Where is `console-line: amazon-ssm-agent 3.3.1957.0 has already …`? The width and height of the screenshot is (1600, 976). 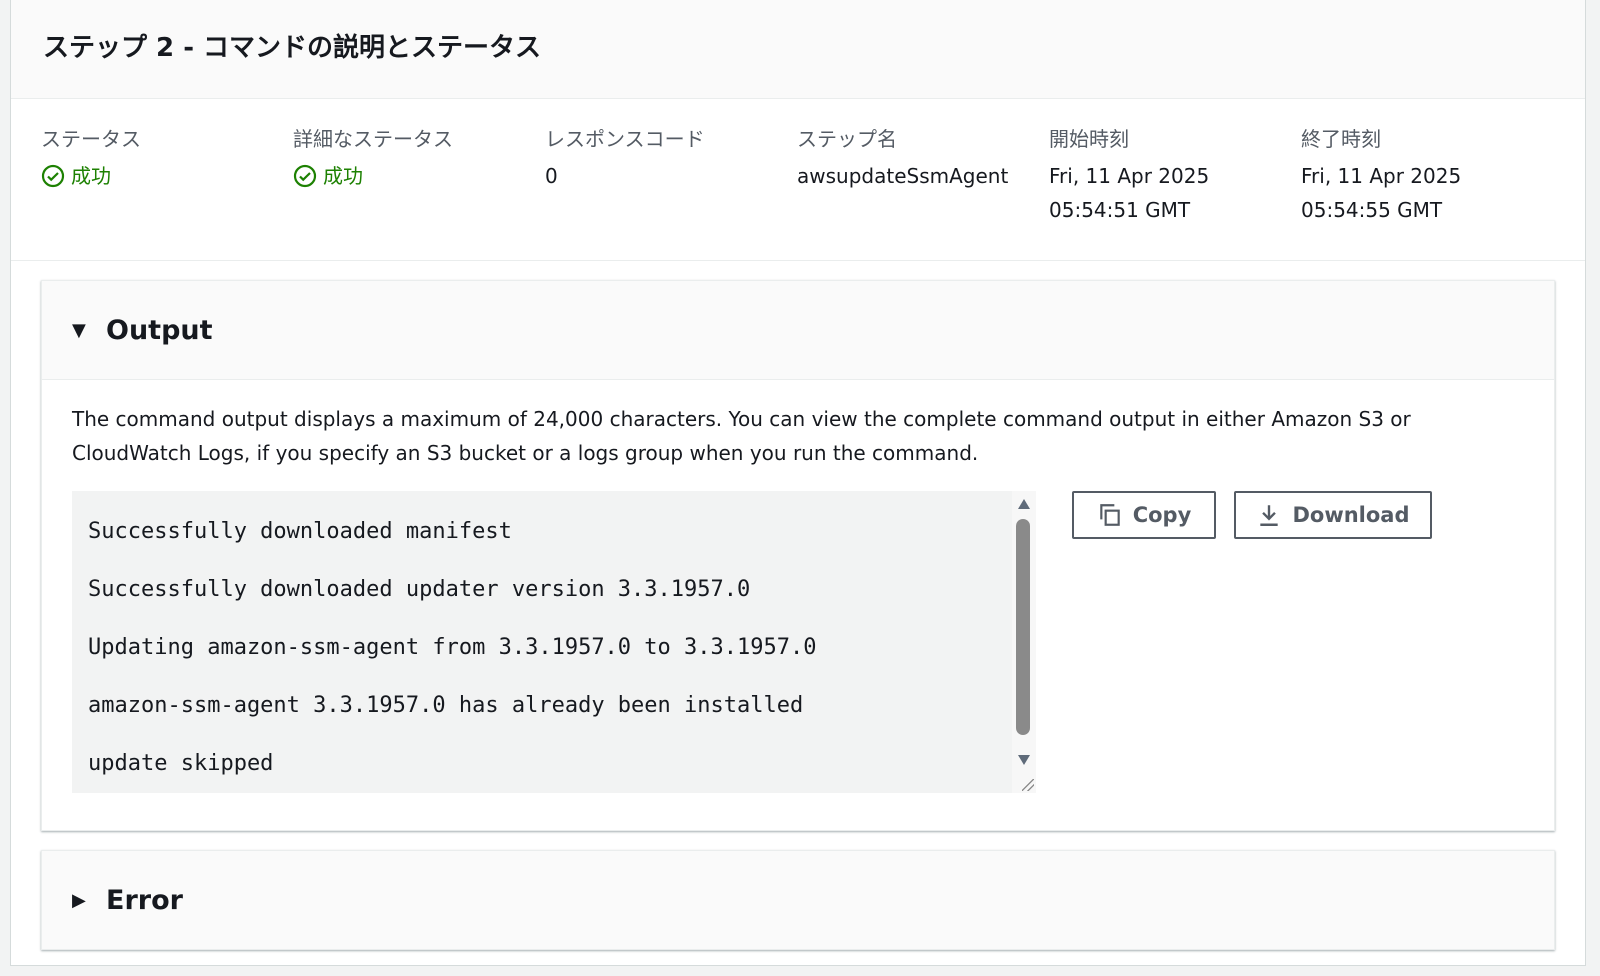
console-line: amazon-ssm-agent 3.3.1957.0 has already … is located at coordinates (446, 705).